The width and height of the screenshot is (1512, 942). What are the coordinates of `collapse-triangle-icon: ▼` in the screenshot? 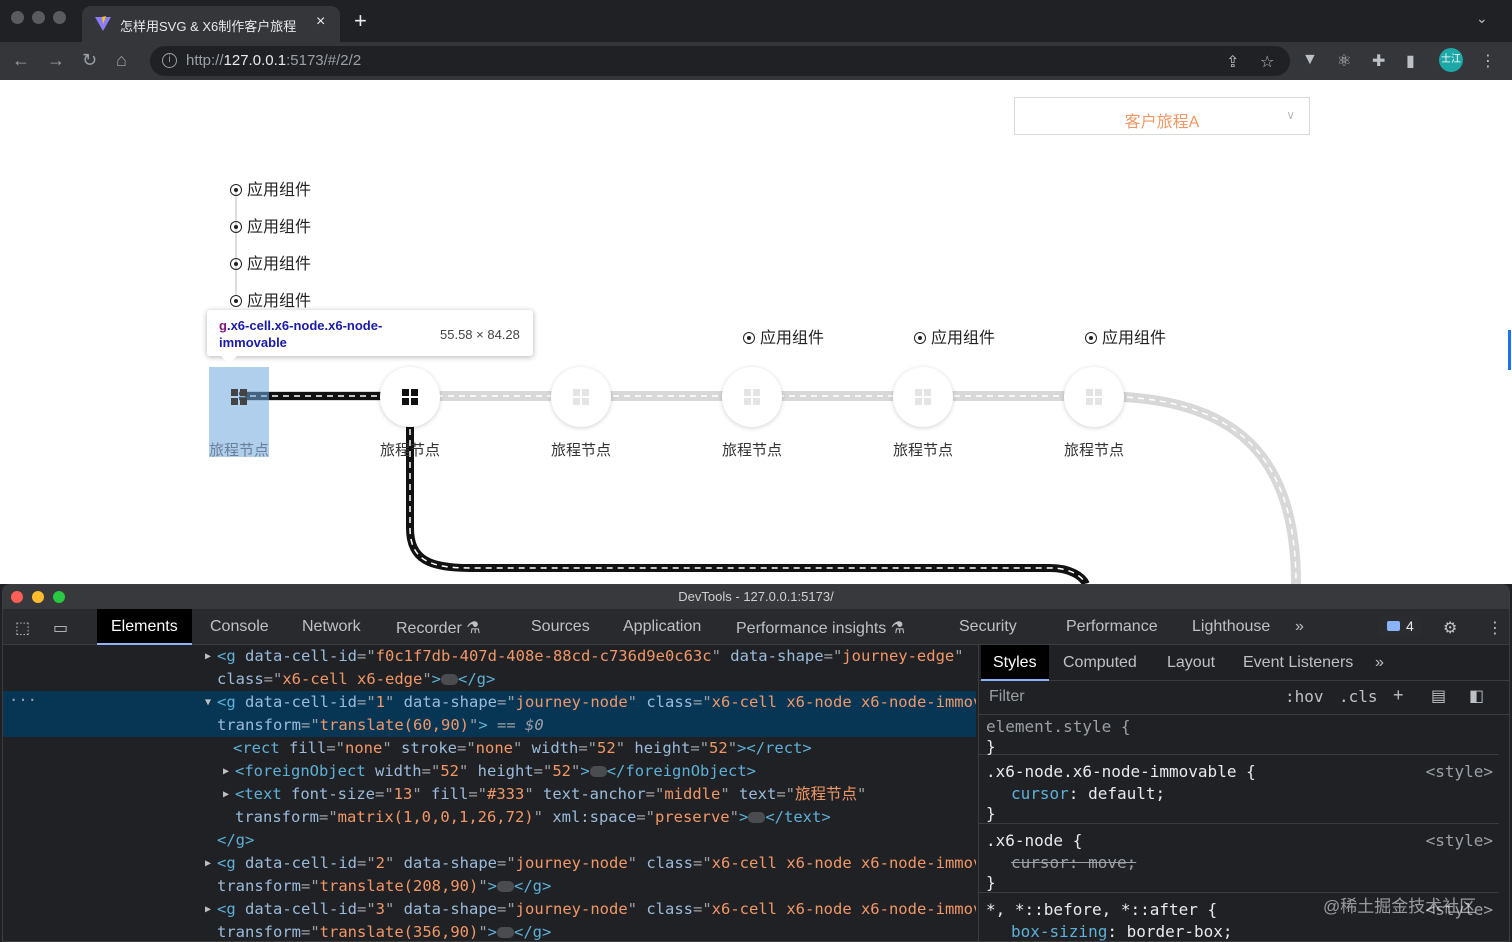 It's located at (208, 702).